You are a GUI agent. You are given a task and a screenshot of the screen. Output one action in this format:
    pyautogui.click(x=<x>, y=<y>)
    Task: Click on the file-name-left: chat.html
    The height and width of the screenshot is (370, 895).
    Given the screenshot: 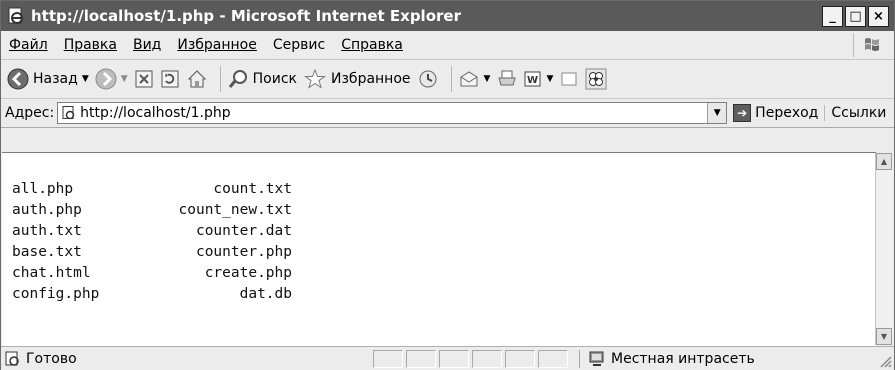 What is the action you would take?
    pyautogui.click(x=51, y=273)
    